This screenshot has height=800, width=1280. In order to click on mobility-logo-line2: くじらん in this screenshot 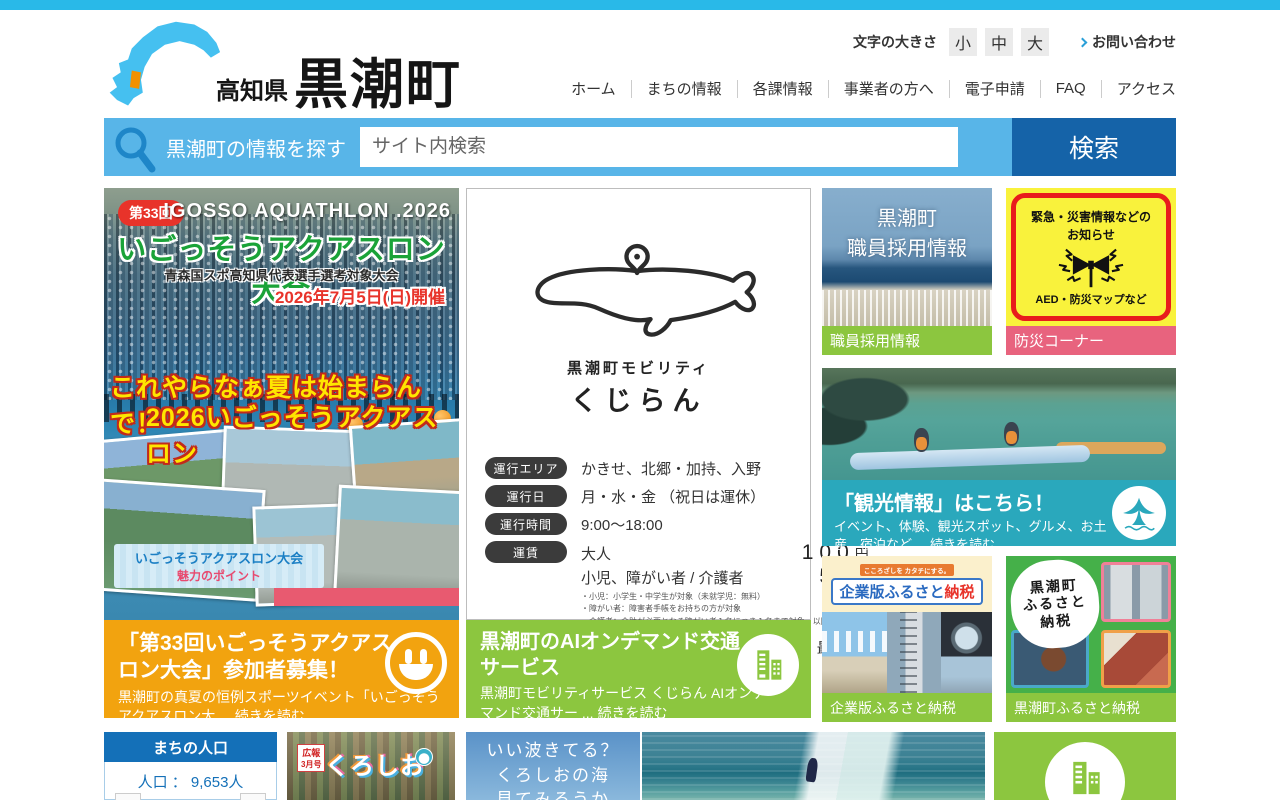, I will do `click(638, 401)`.